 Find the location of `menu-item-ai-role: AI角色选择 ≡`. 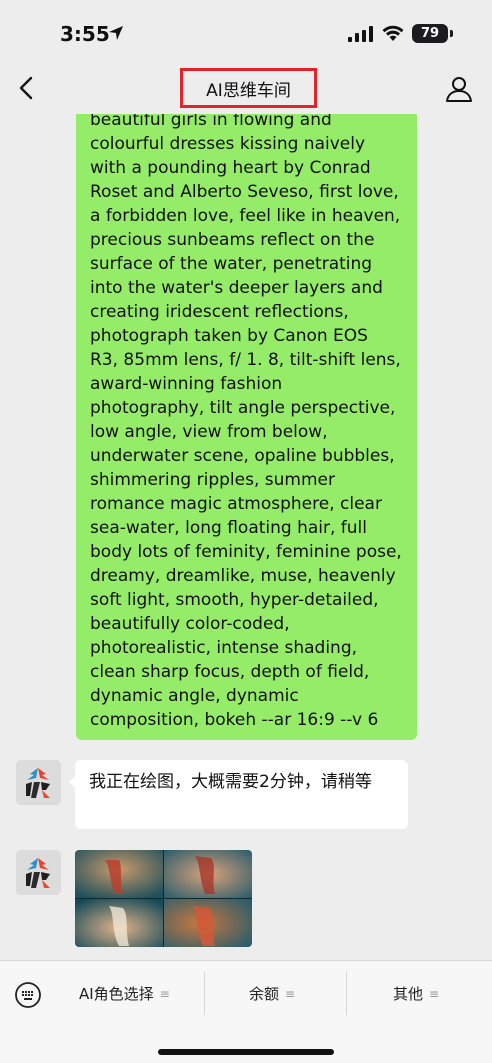

menu-item-ai-role: AI角色选择 ≡ is located at coordinates (124, 993).